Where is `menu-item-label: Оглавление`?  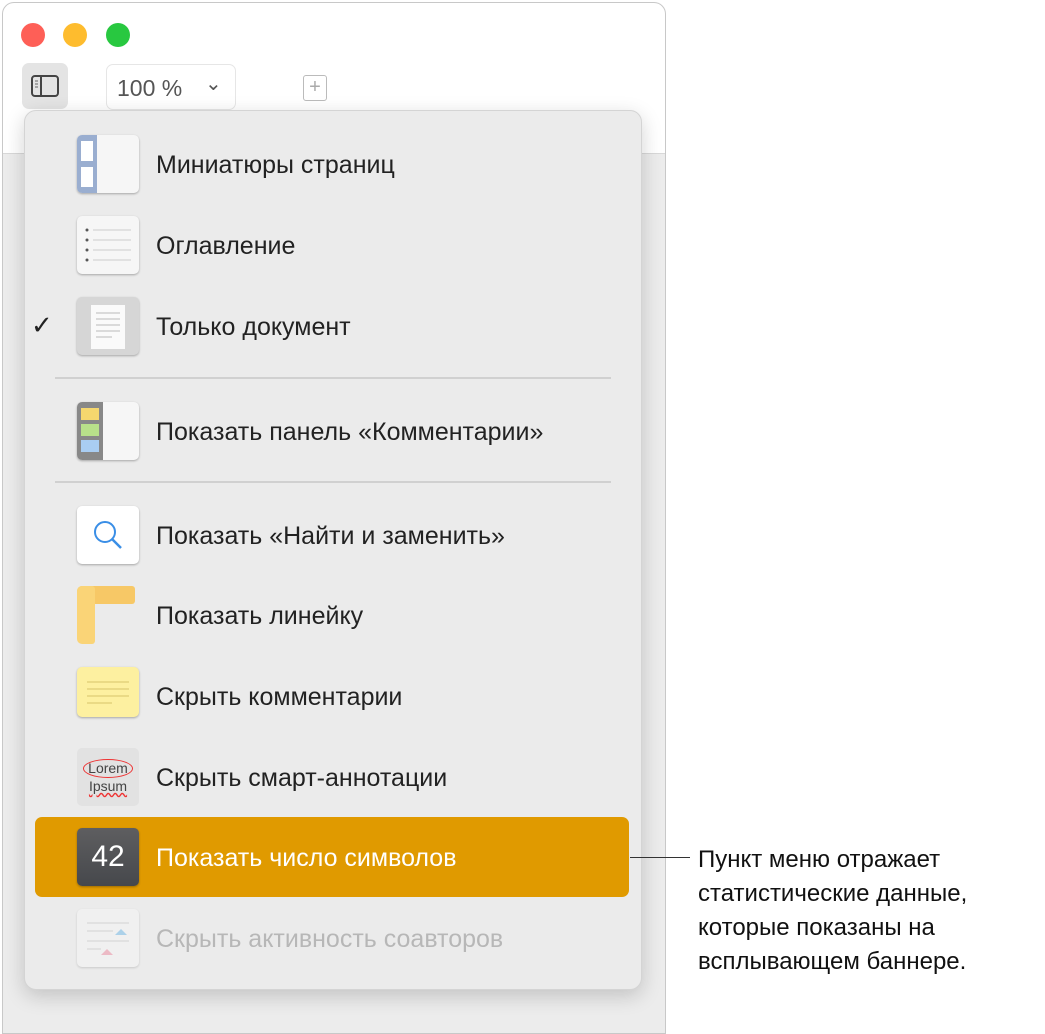
menu-item-label: Оглавление is located at coordinates (226, 246).